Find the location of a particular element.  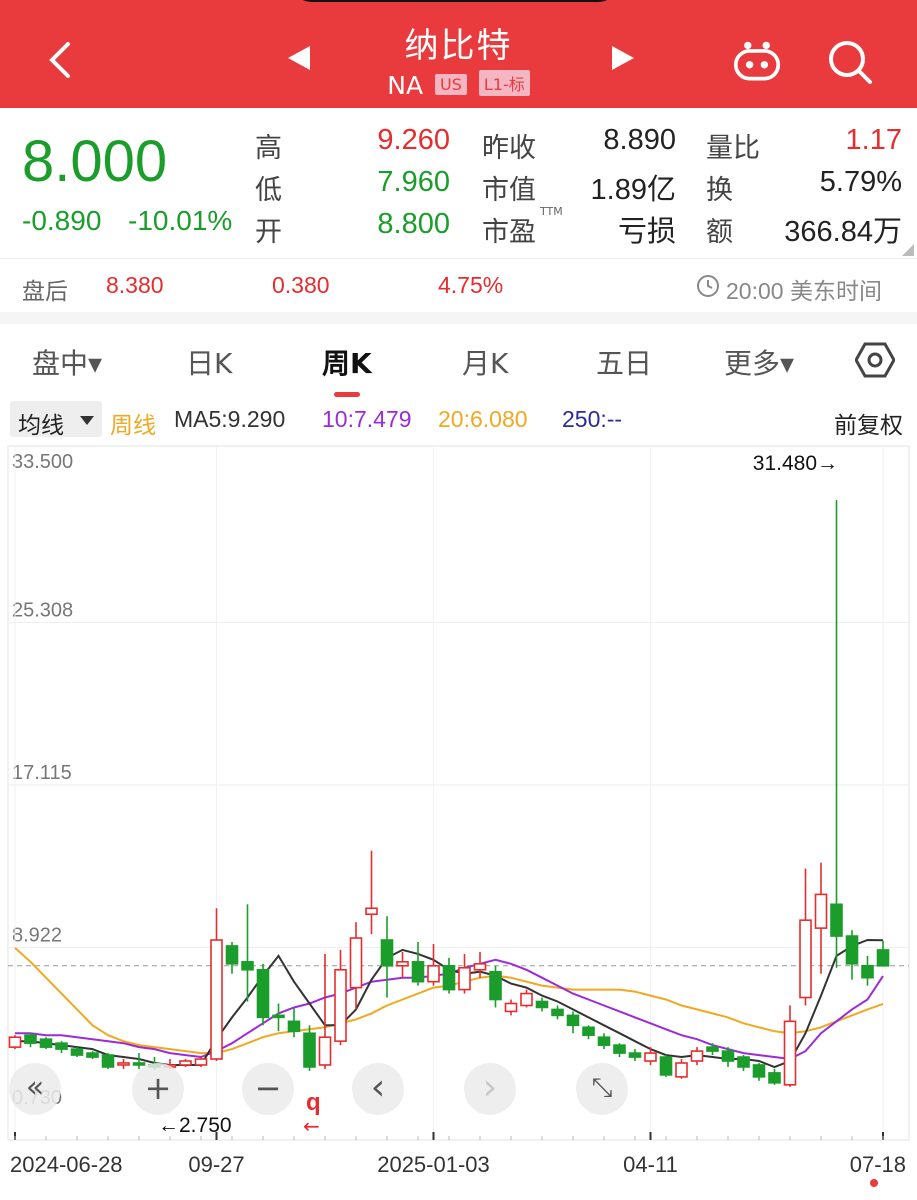

ma20-value: 20:6.080 is located at coordinates (483, 419).